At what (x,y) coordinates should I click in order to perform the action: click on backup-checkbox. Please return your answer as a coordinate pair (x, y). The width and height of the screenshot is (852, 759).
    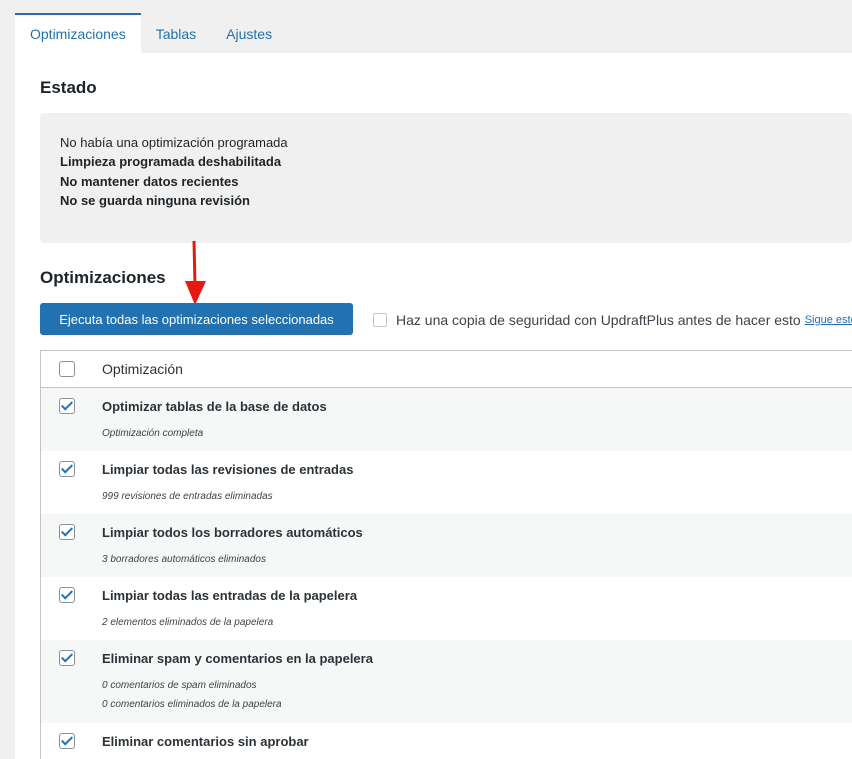
    Looking at the image, I should click on (380, 320).